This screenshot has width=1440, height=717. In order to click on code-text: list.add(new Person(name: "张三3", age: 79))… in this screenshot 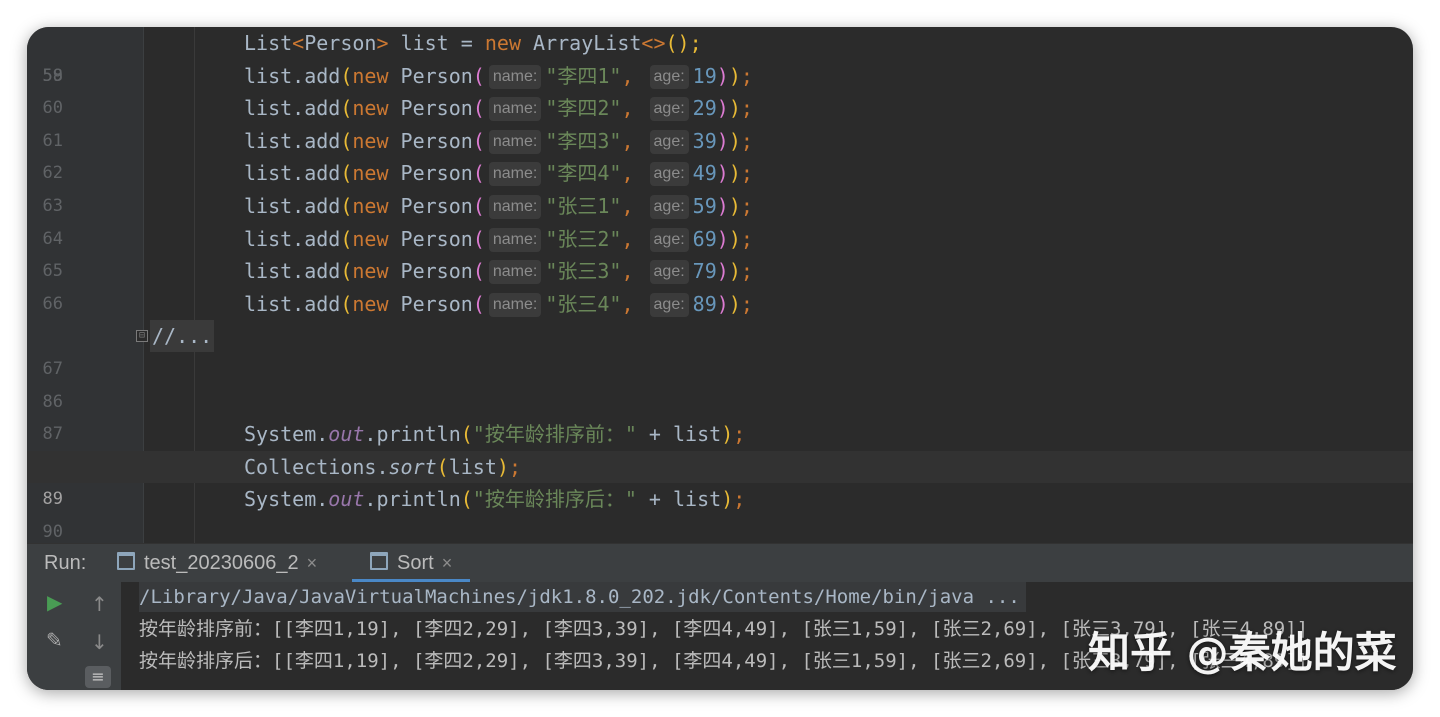, I will do `click(498, 272)`.